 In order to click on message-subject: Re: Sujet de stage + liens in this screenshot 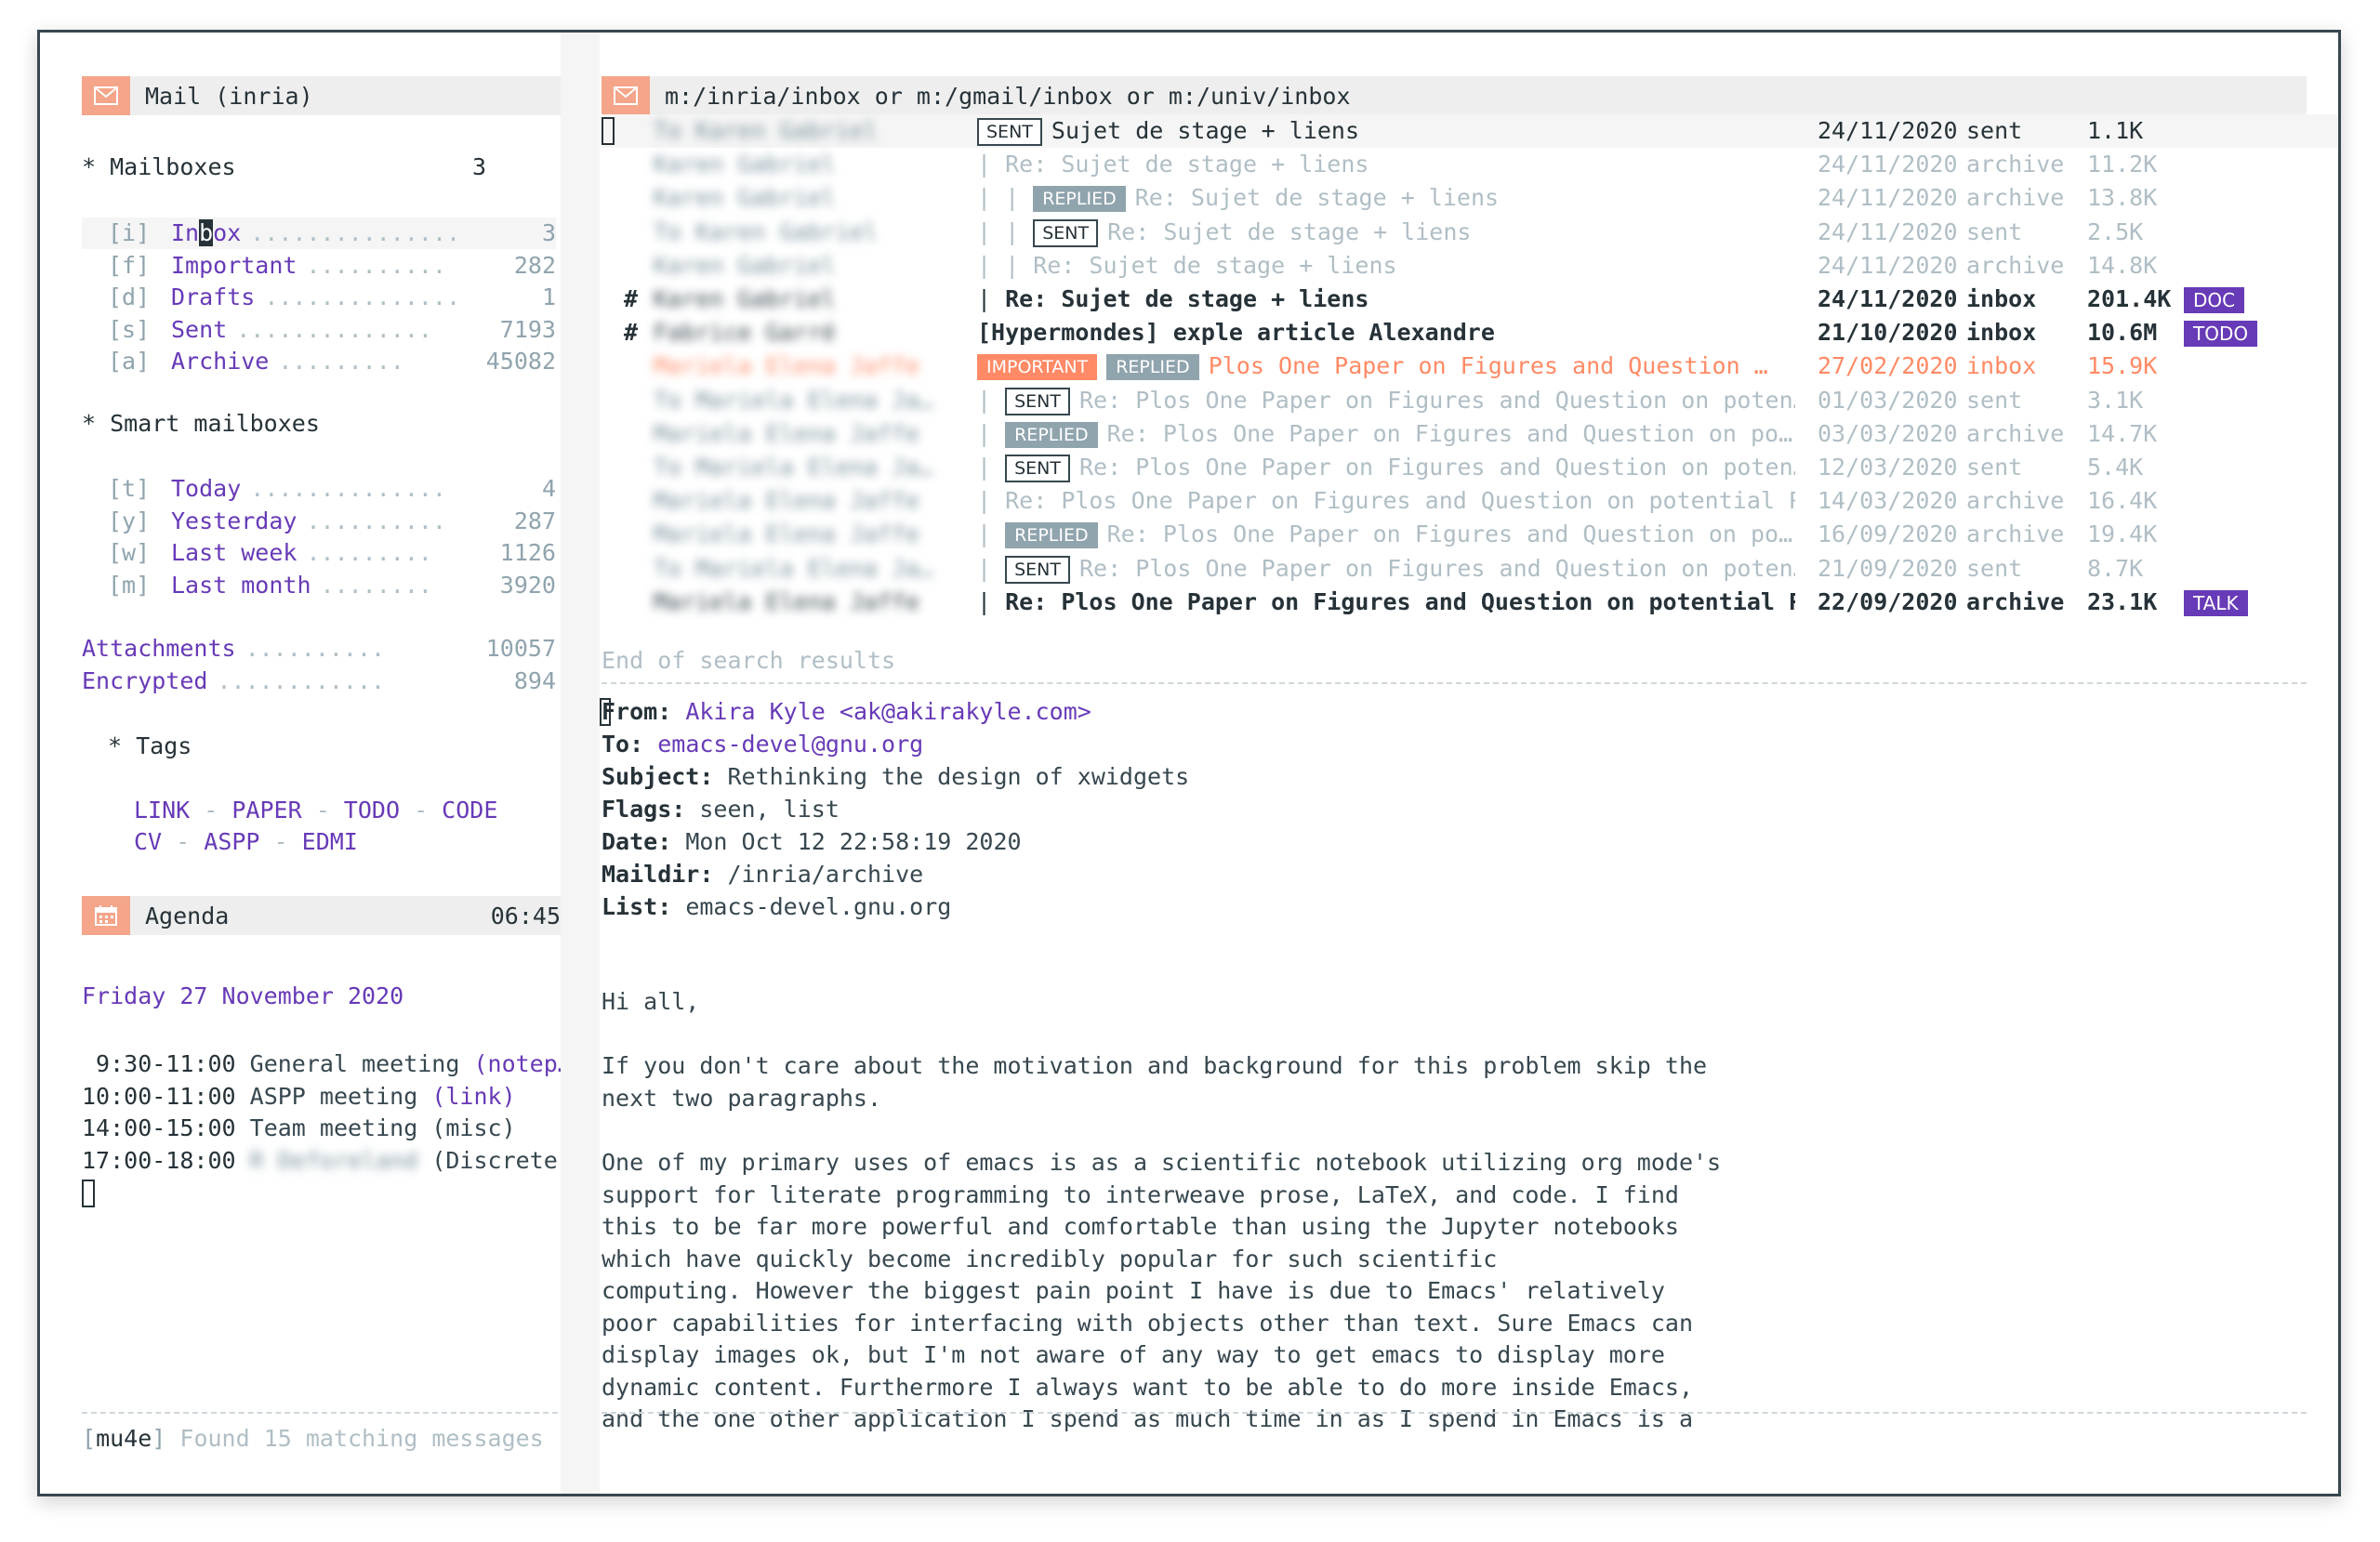, I will do `click(1187, 298)`.